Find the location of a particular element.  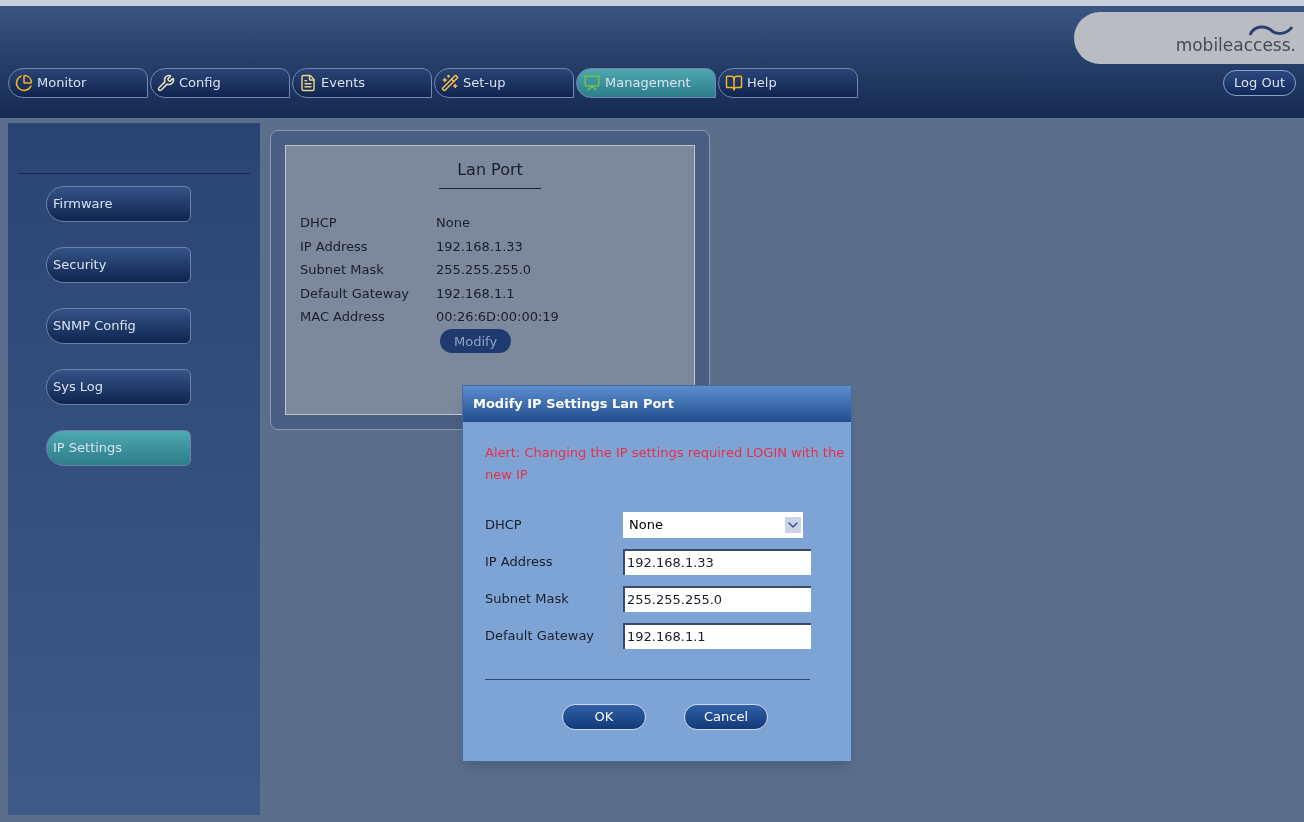

logout-button: Log Out is located at coordinates (1259, 83).